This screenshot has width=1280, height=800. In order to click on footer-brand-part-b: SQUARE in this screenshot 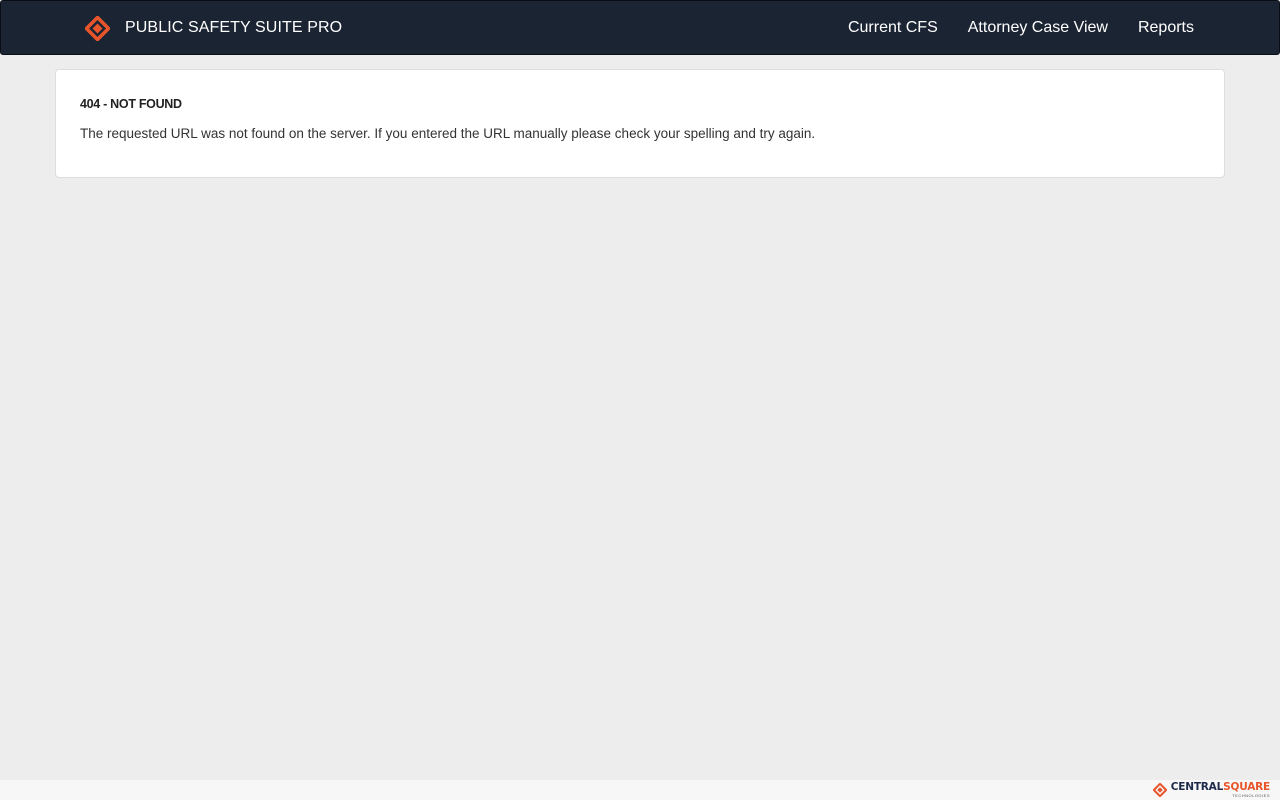, I will do `click(1246, 787)`.